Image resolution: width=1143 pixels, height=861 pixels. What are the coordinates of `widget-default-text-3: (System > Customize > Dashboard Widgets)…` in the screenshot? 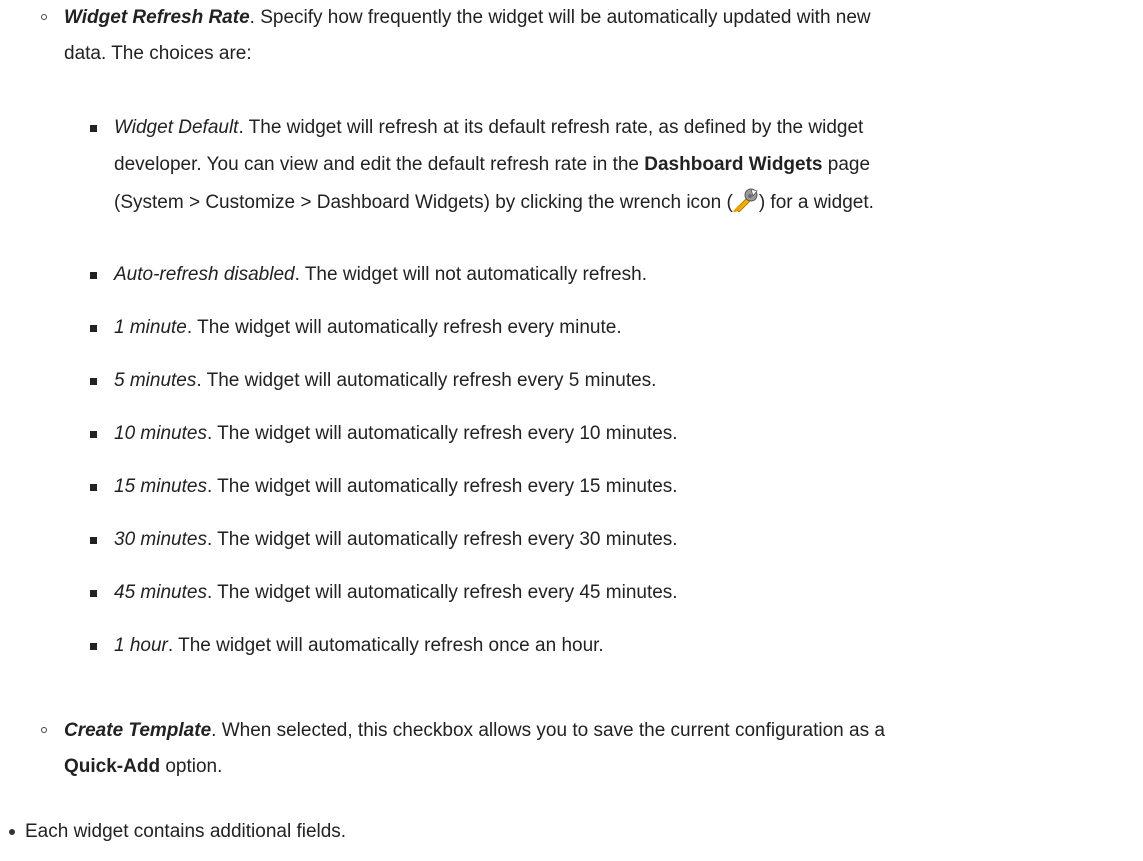 It's located at (423, 202).